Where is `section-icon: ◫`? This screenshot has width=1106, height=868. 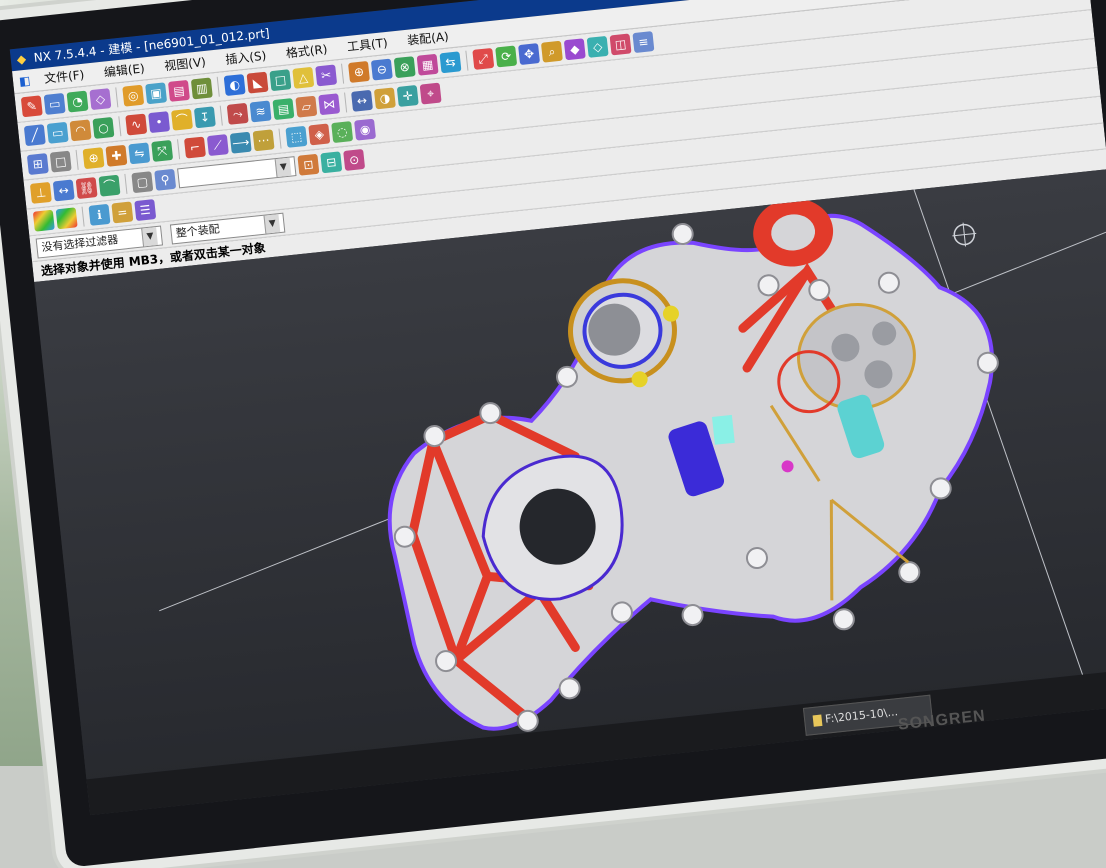 section-icon: ◫ is located at coordinates (620, 44).